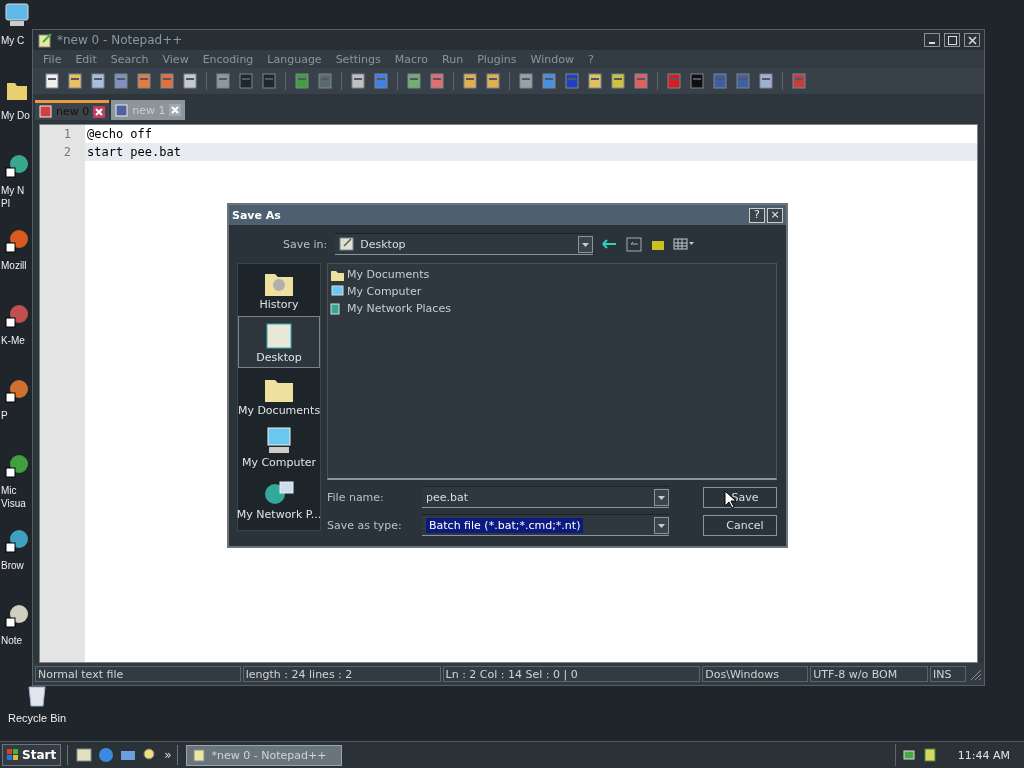  Describe the element at coordinates (228, 59) in the screenshot. I see `menu-item: Encoding` at that location.